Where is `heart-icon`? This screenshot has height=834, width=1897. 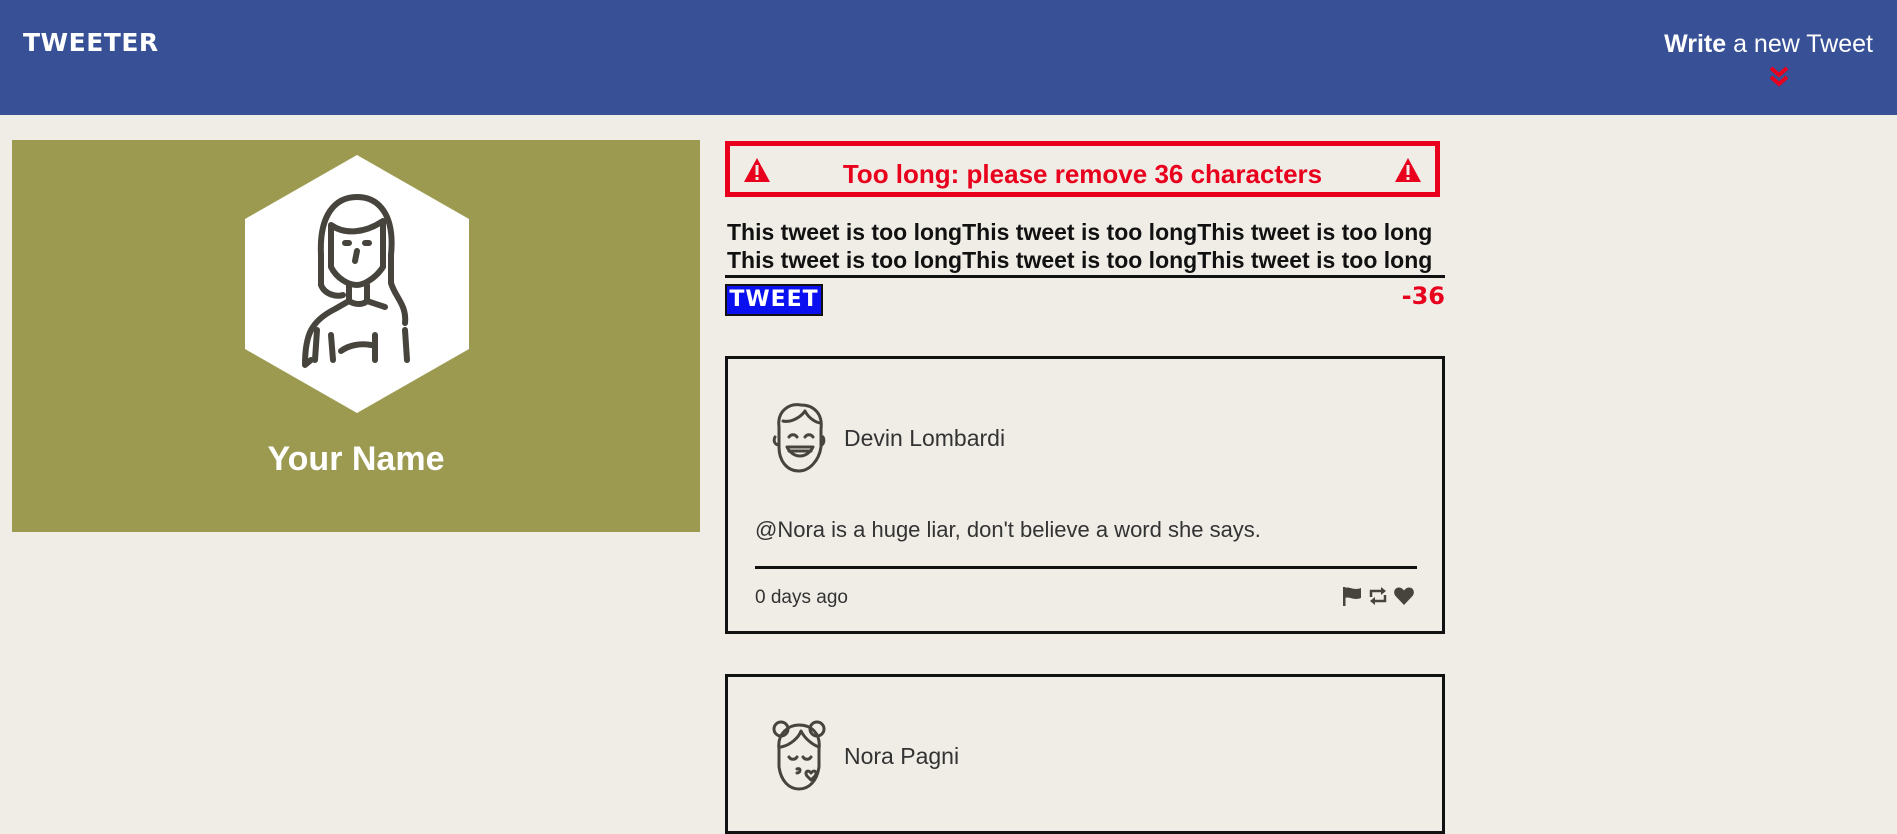 heart-icon is located at coordinates (1404, 596).